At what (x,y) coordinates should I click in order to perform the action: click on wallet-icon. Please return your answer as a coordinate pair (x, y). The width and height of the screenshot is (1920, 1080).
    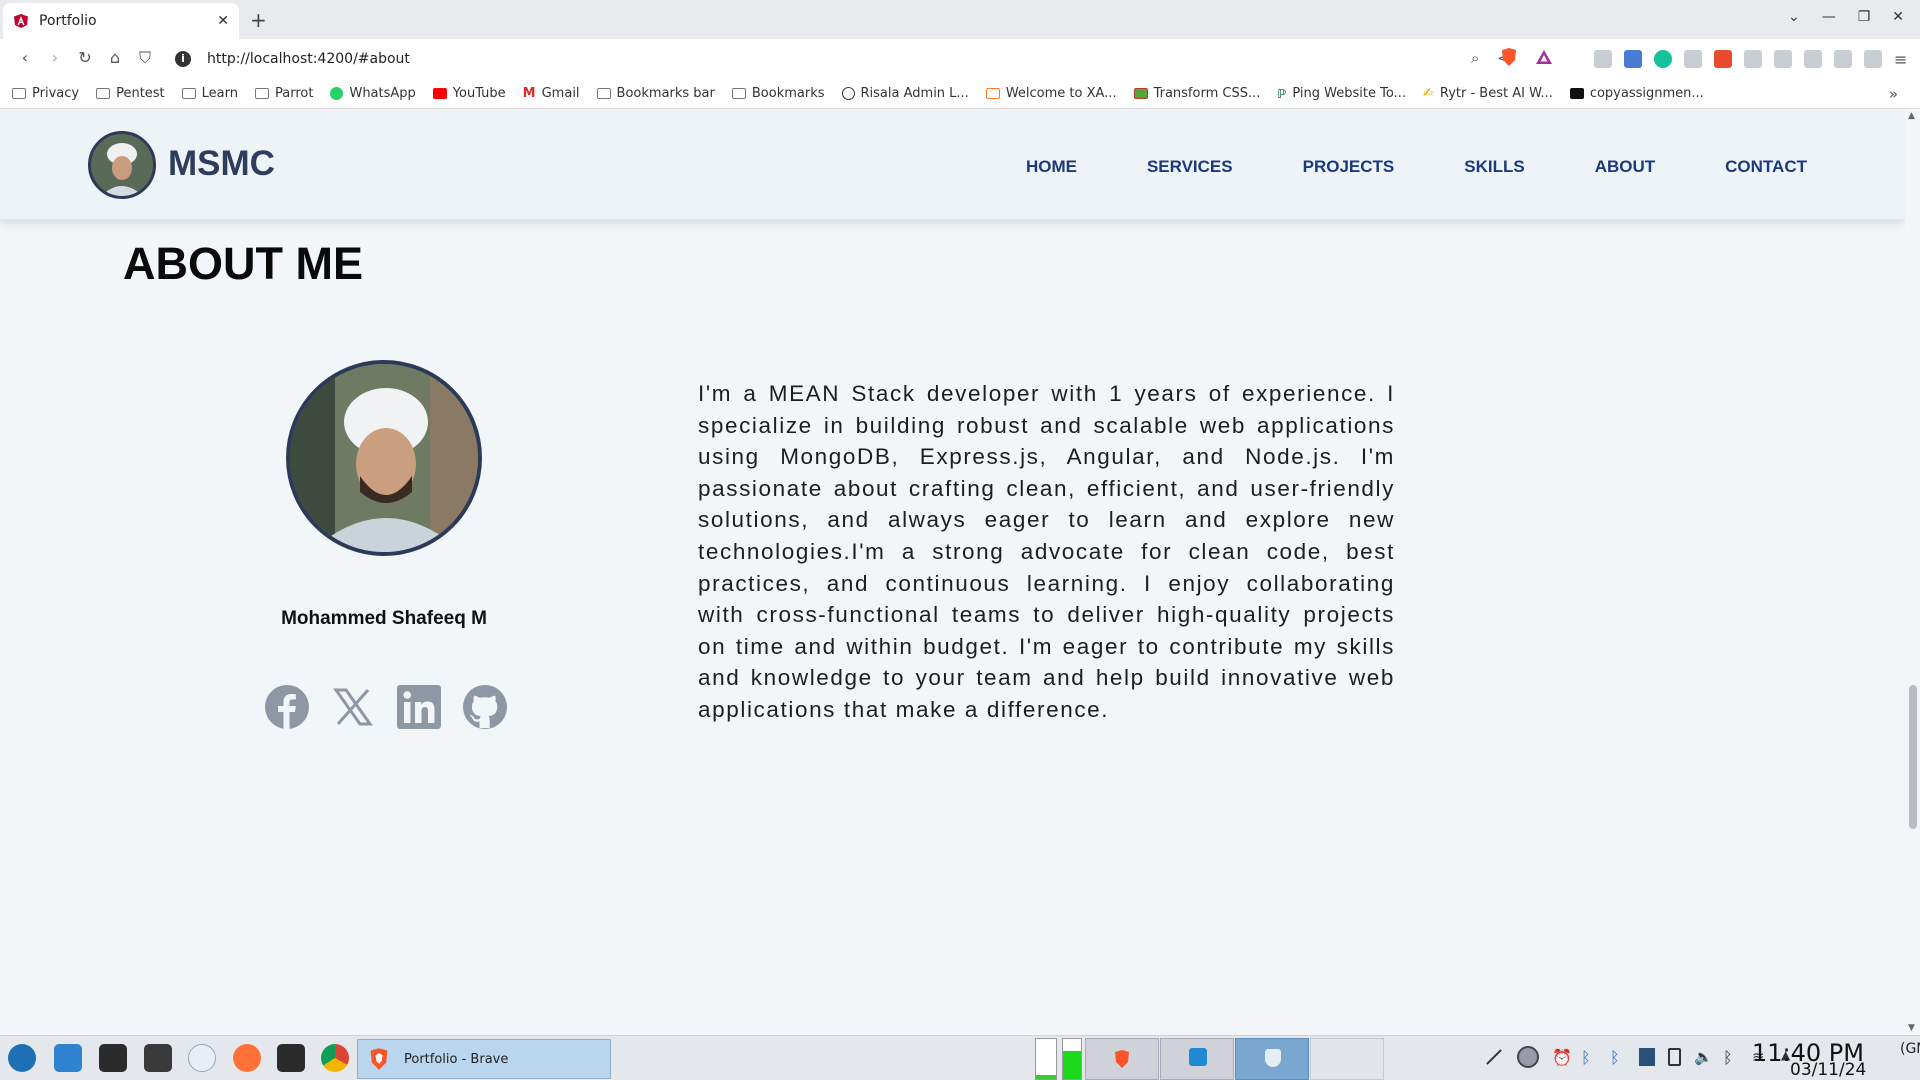
    Looking at the image, I should click on (1843, 59).